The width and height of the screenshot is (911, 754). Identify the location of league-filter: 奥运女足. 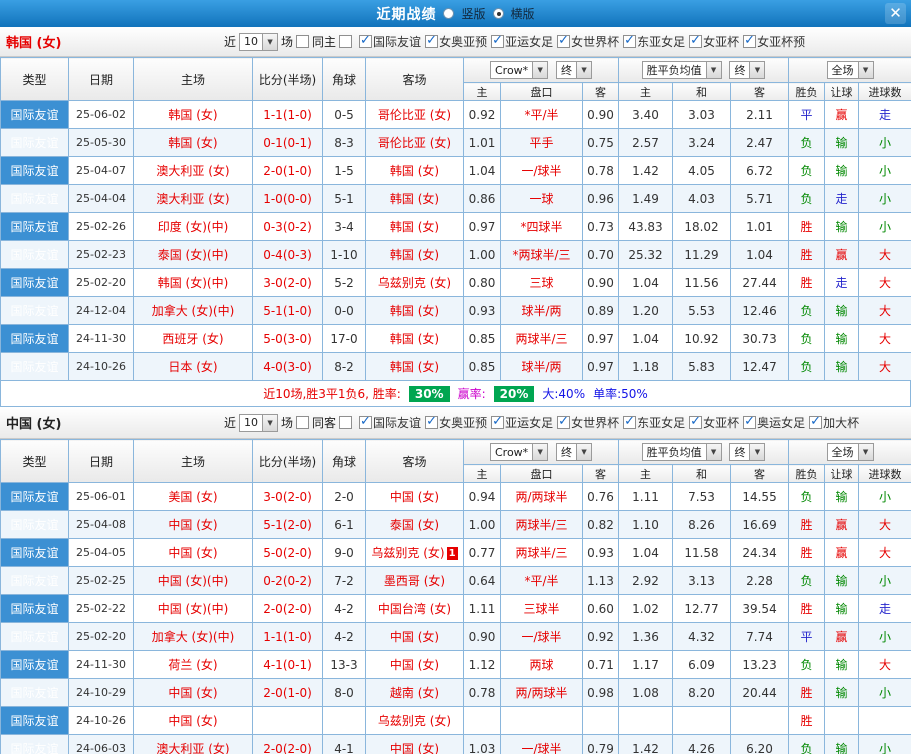
(774, 422).